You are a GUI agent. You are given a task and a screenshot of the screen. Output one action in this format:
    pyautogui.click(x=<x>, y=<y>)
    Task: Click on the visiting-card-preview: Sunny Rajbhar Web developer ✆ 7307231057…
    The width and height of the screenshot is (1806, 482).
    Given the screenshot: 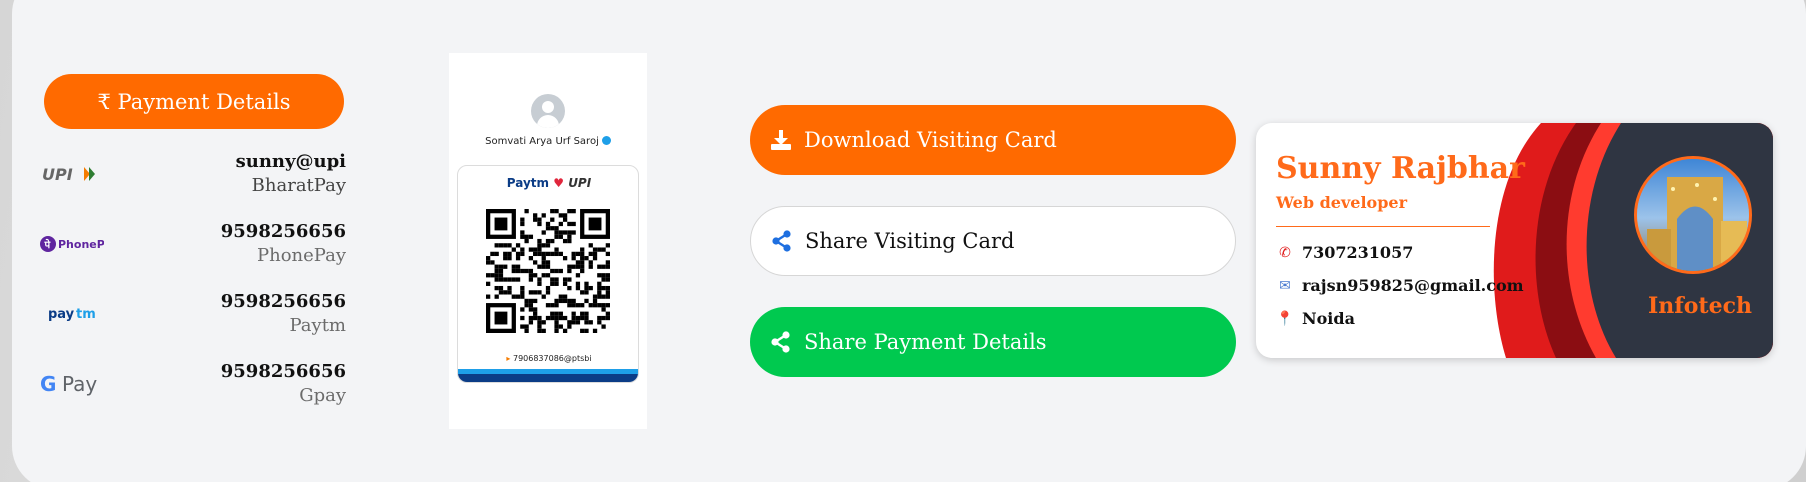 What is the action you would take?
    pyautogui.click(x=1514, y=240)
    